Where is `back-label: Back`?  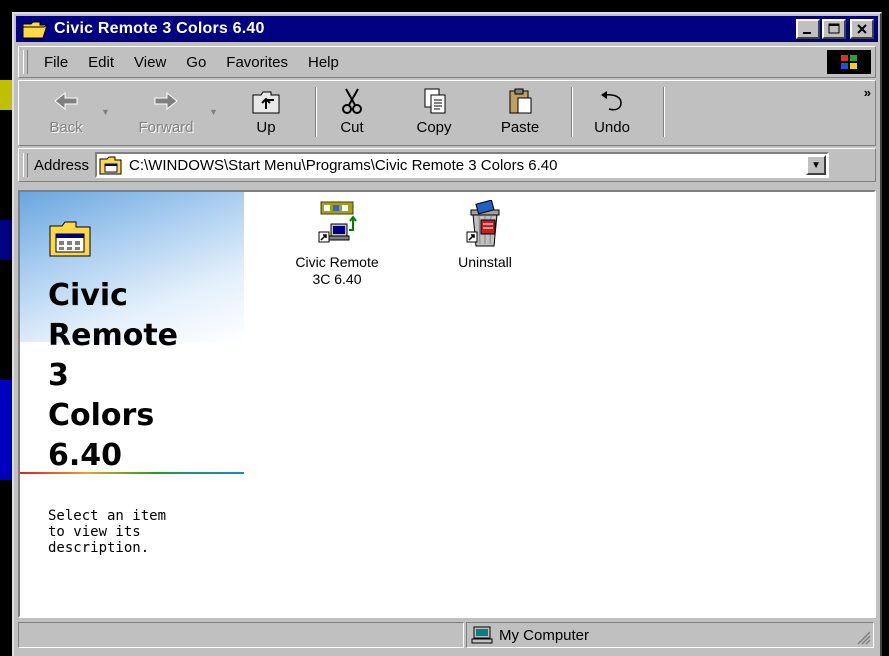 back-label: Back is located at coordinates (66, 127).